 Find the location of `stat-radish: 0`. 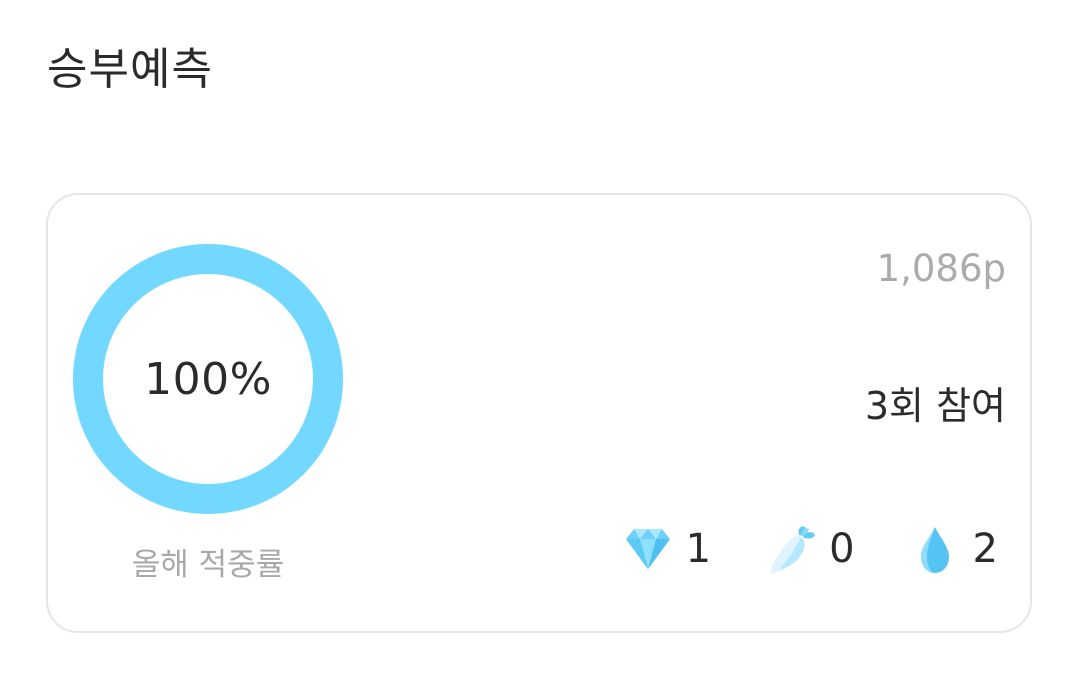

stat-radish: 0 is located at coordinates (809, 549).